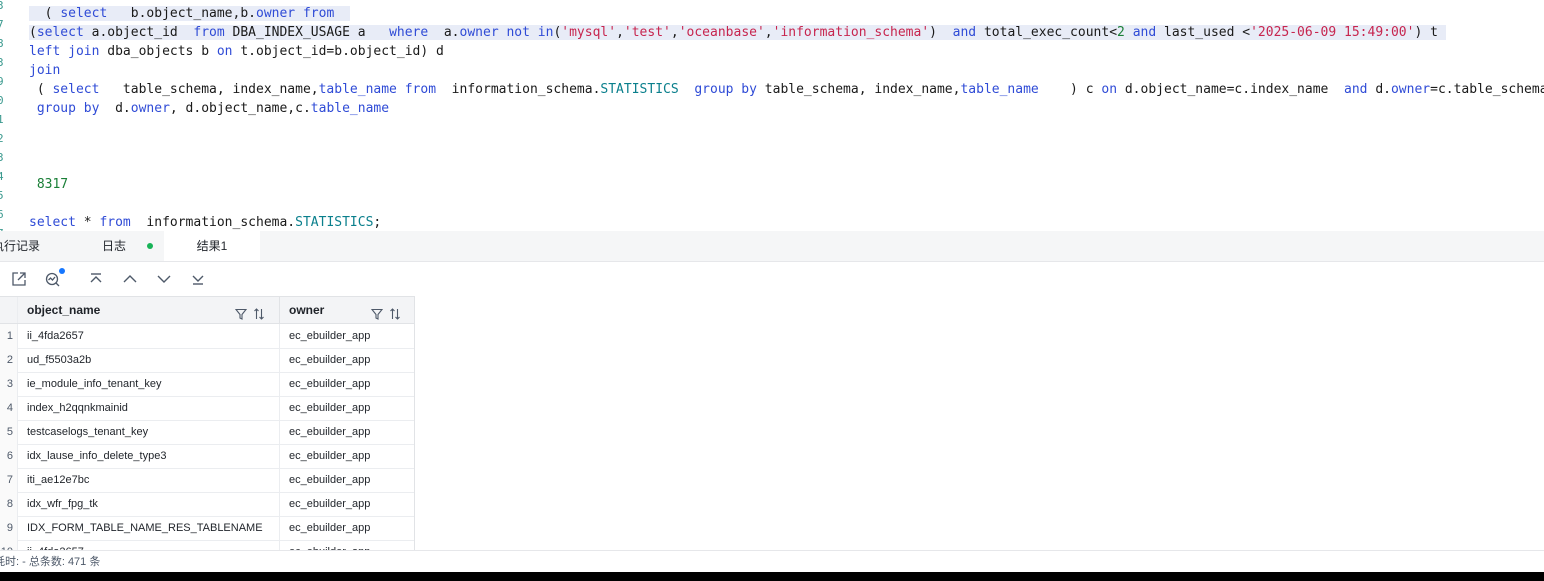  Describe the element at coordinates (9, 432) in the screenshot. I see `row-number: 5` at that location.